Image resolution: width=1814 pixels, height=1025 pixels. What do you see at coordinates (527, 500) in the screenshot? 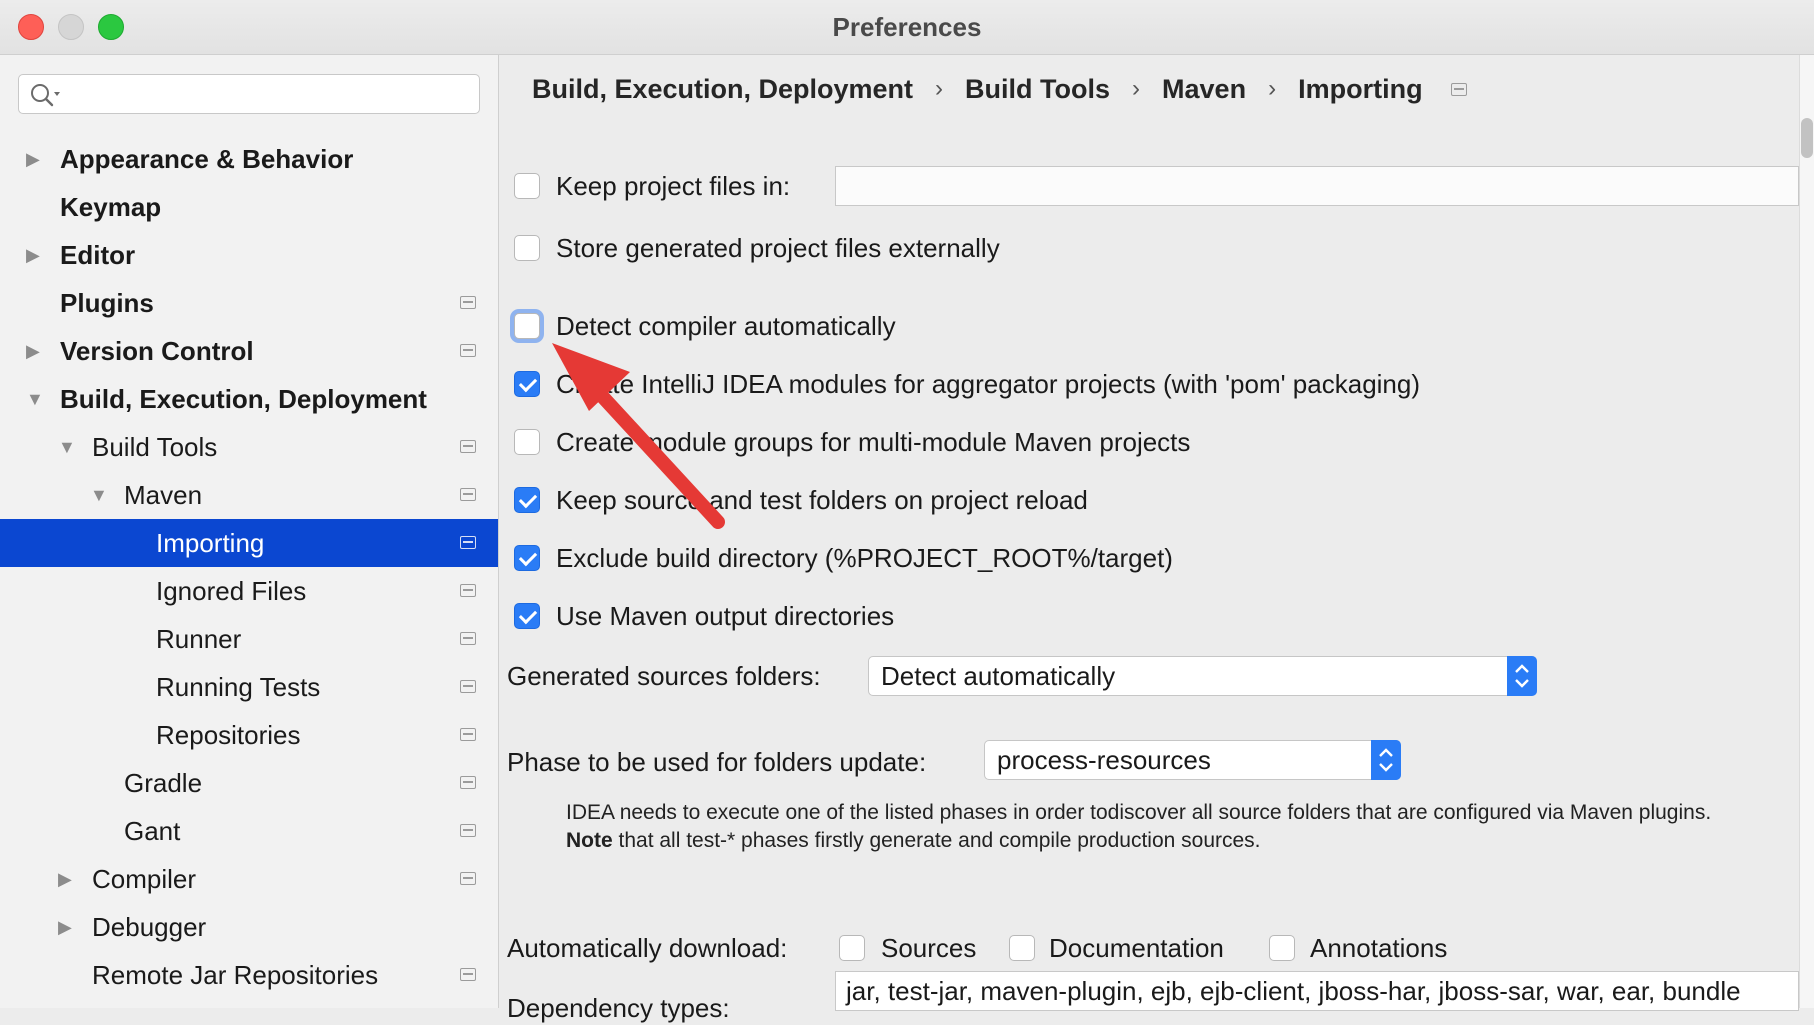
I see `keep-source-folders-checkbox` at bounding box center [527, 500].